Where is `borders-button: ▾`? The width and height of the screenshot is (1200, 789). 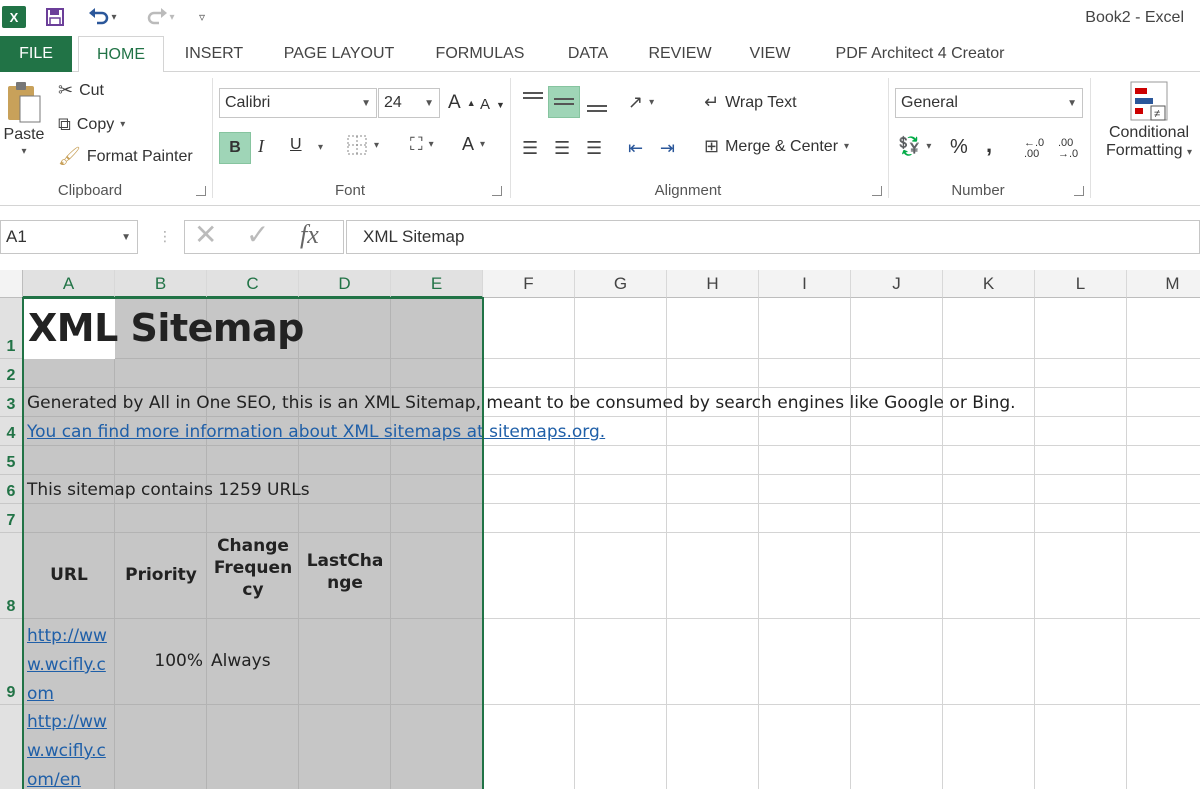 borders-button: ▾ is located at coordinates (362, 145).